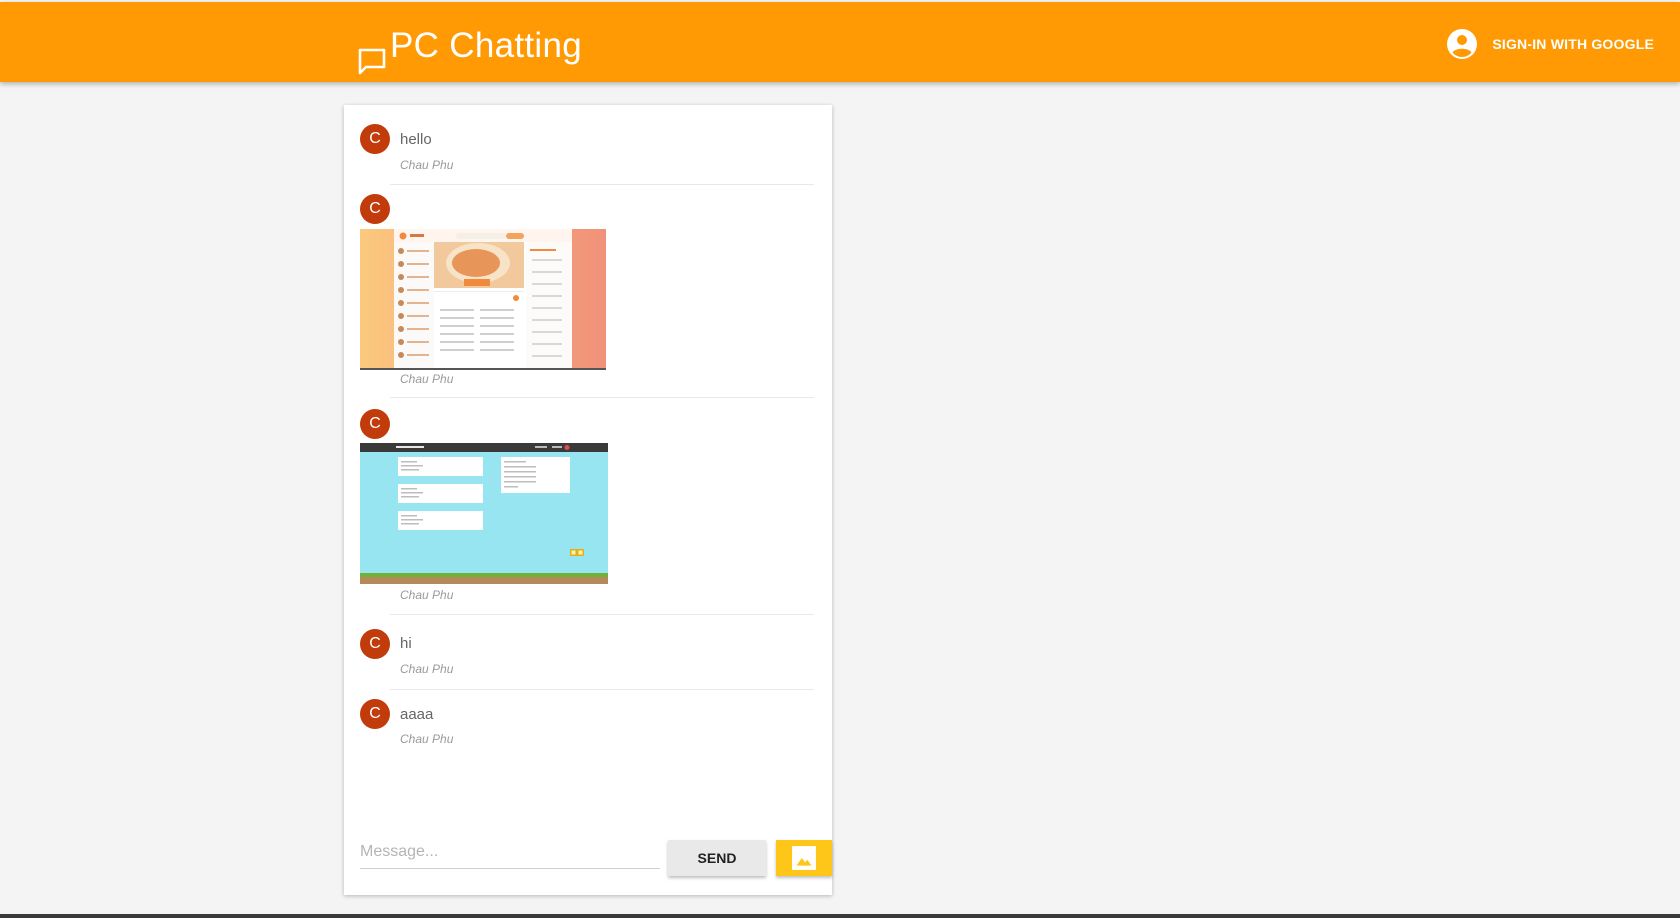 Image resolution: width=1680 pixels, height=918 pixels. I want to click on sign-in-label: SIGN-IN WITH GOOGLE, so click(1573, 44).